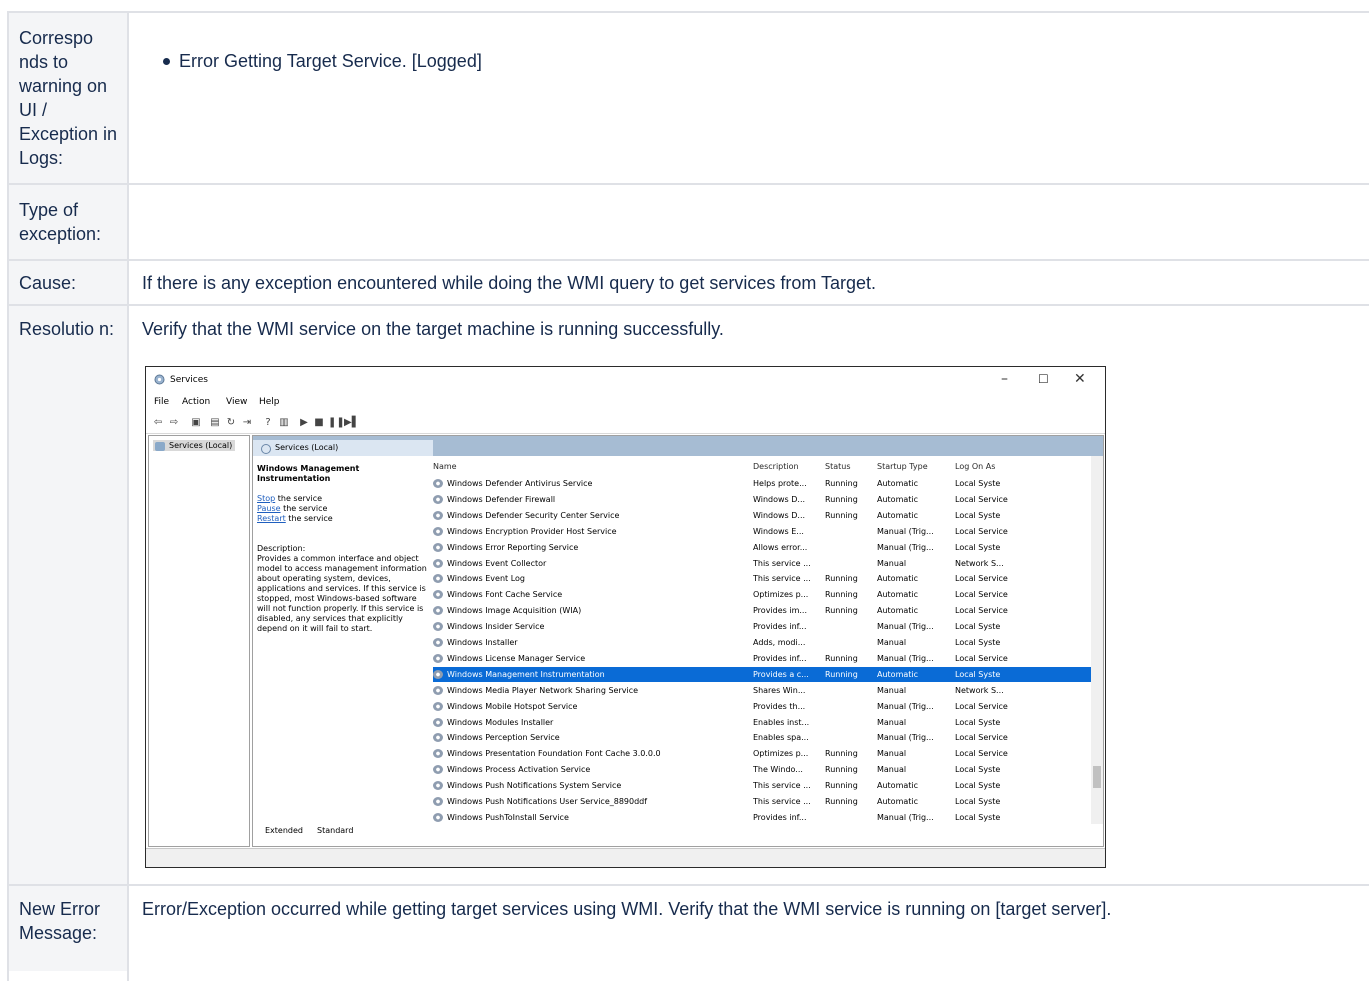  I want to click on service-name: Windows Insider Service, so click(496, 627).